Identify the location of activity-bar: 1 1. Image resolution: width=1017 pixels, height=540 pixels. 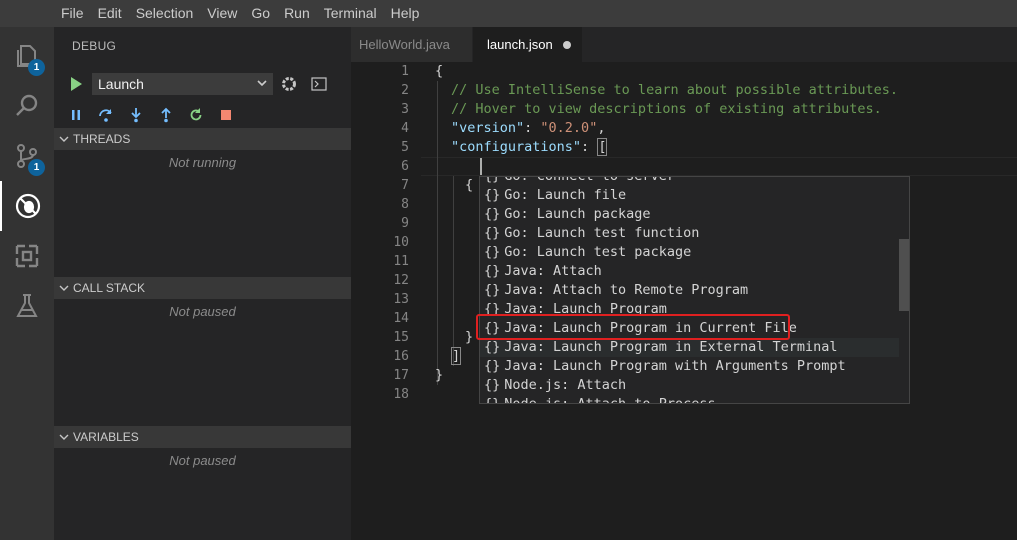
(27, 283).